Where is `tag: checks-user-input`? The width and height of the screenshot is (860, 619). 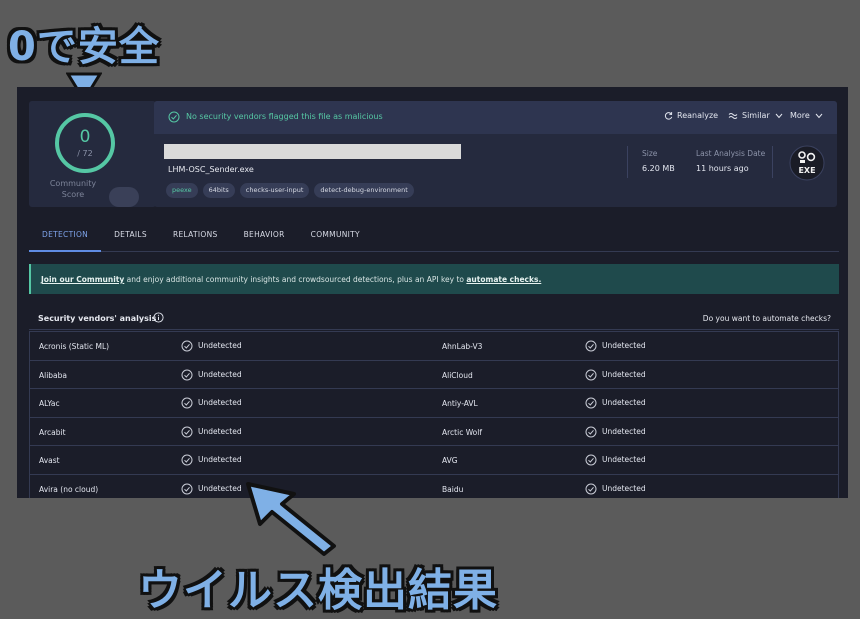 tag: checks-user-input is located at coordinates (274, 190).